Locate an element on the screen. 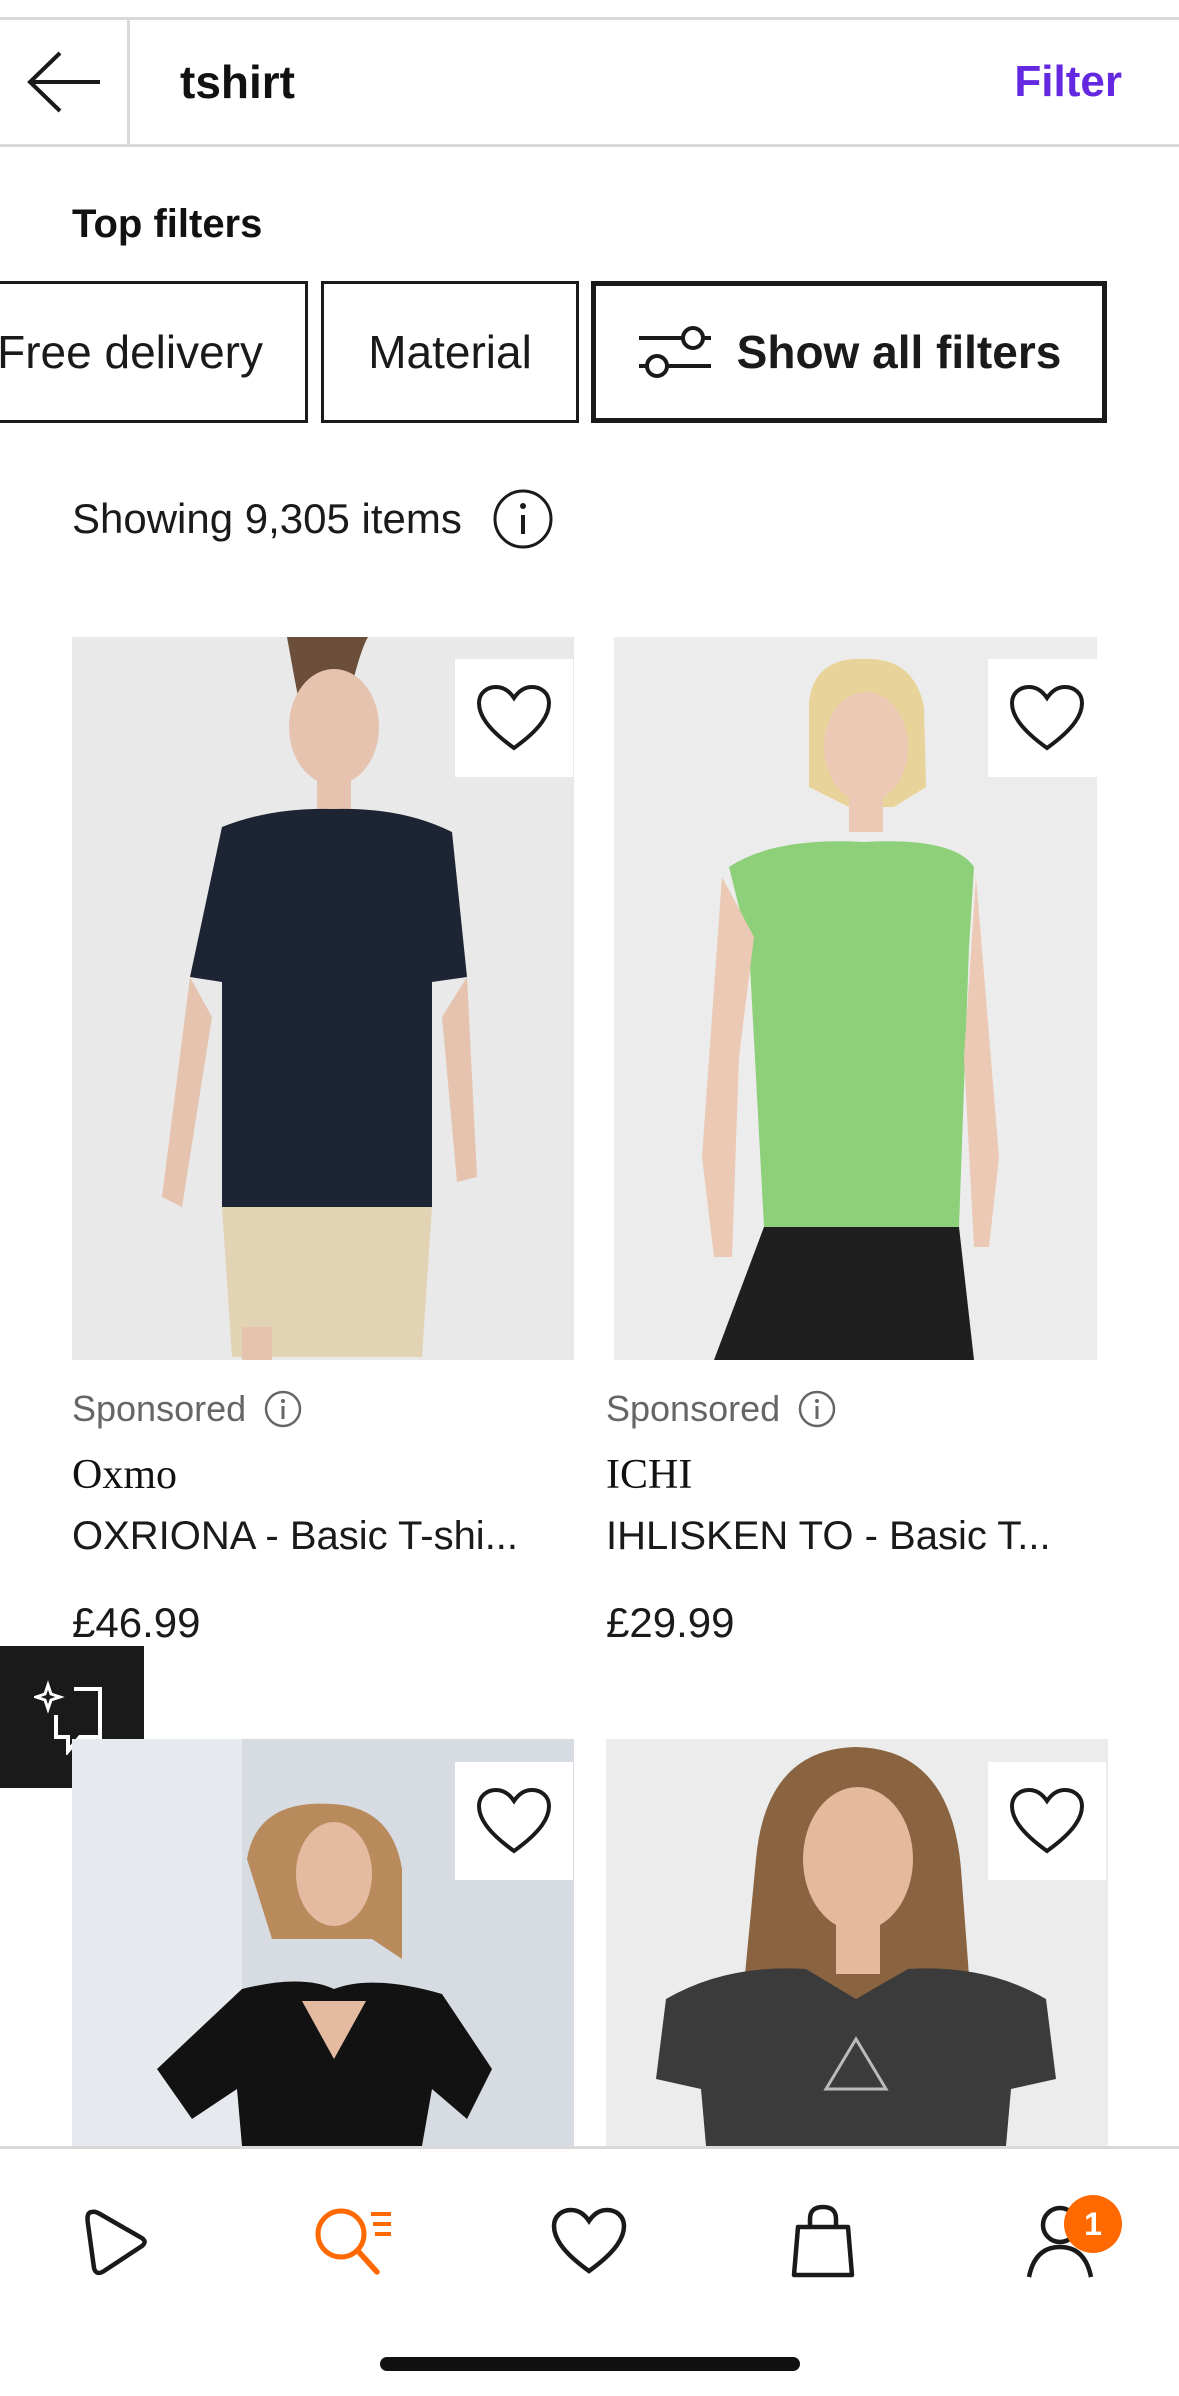  show-all-filters-button: Show all filters is located at coordinates (849, 352).